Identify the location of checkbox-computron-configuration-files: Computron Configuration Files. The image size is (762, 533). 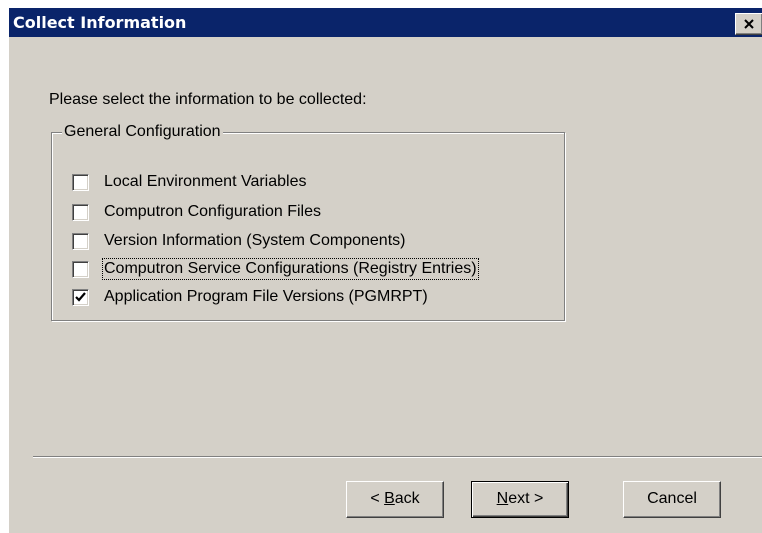
(312, 213).